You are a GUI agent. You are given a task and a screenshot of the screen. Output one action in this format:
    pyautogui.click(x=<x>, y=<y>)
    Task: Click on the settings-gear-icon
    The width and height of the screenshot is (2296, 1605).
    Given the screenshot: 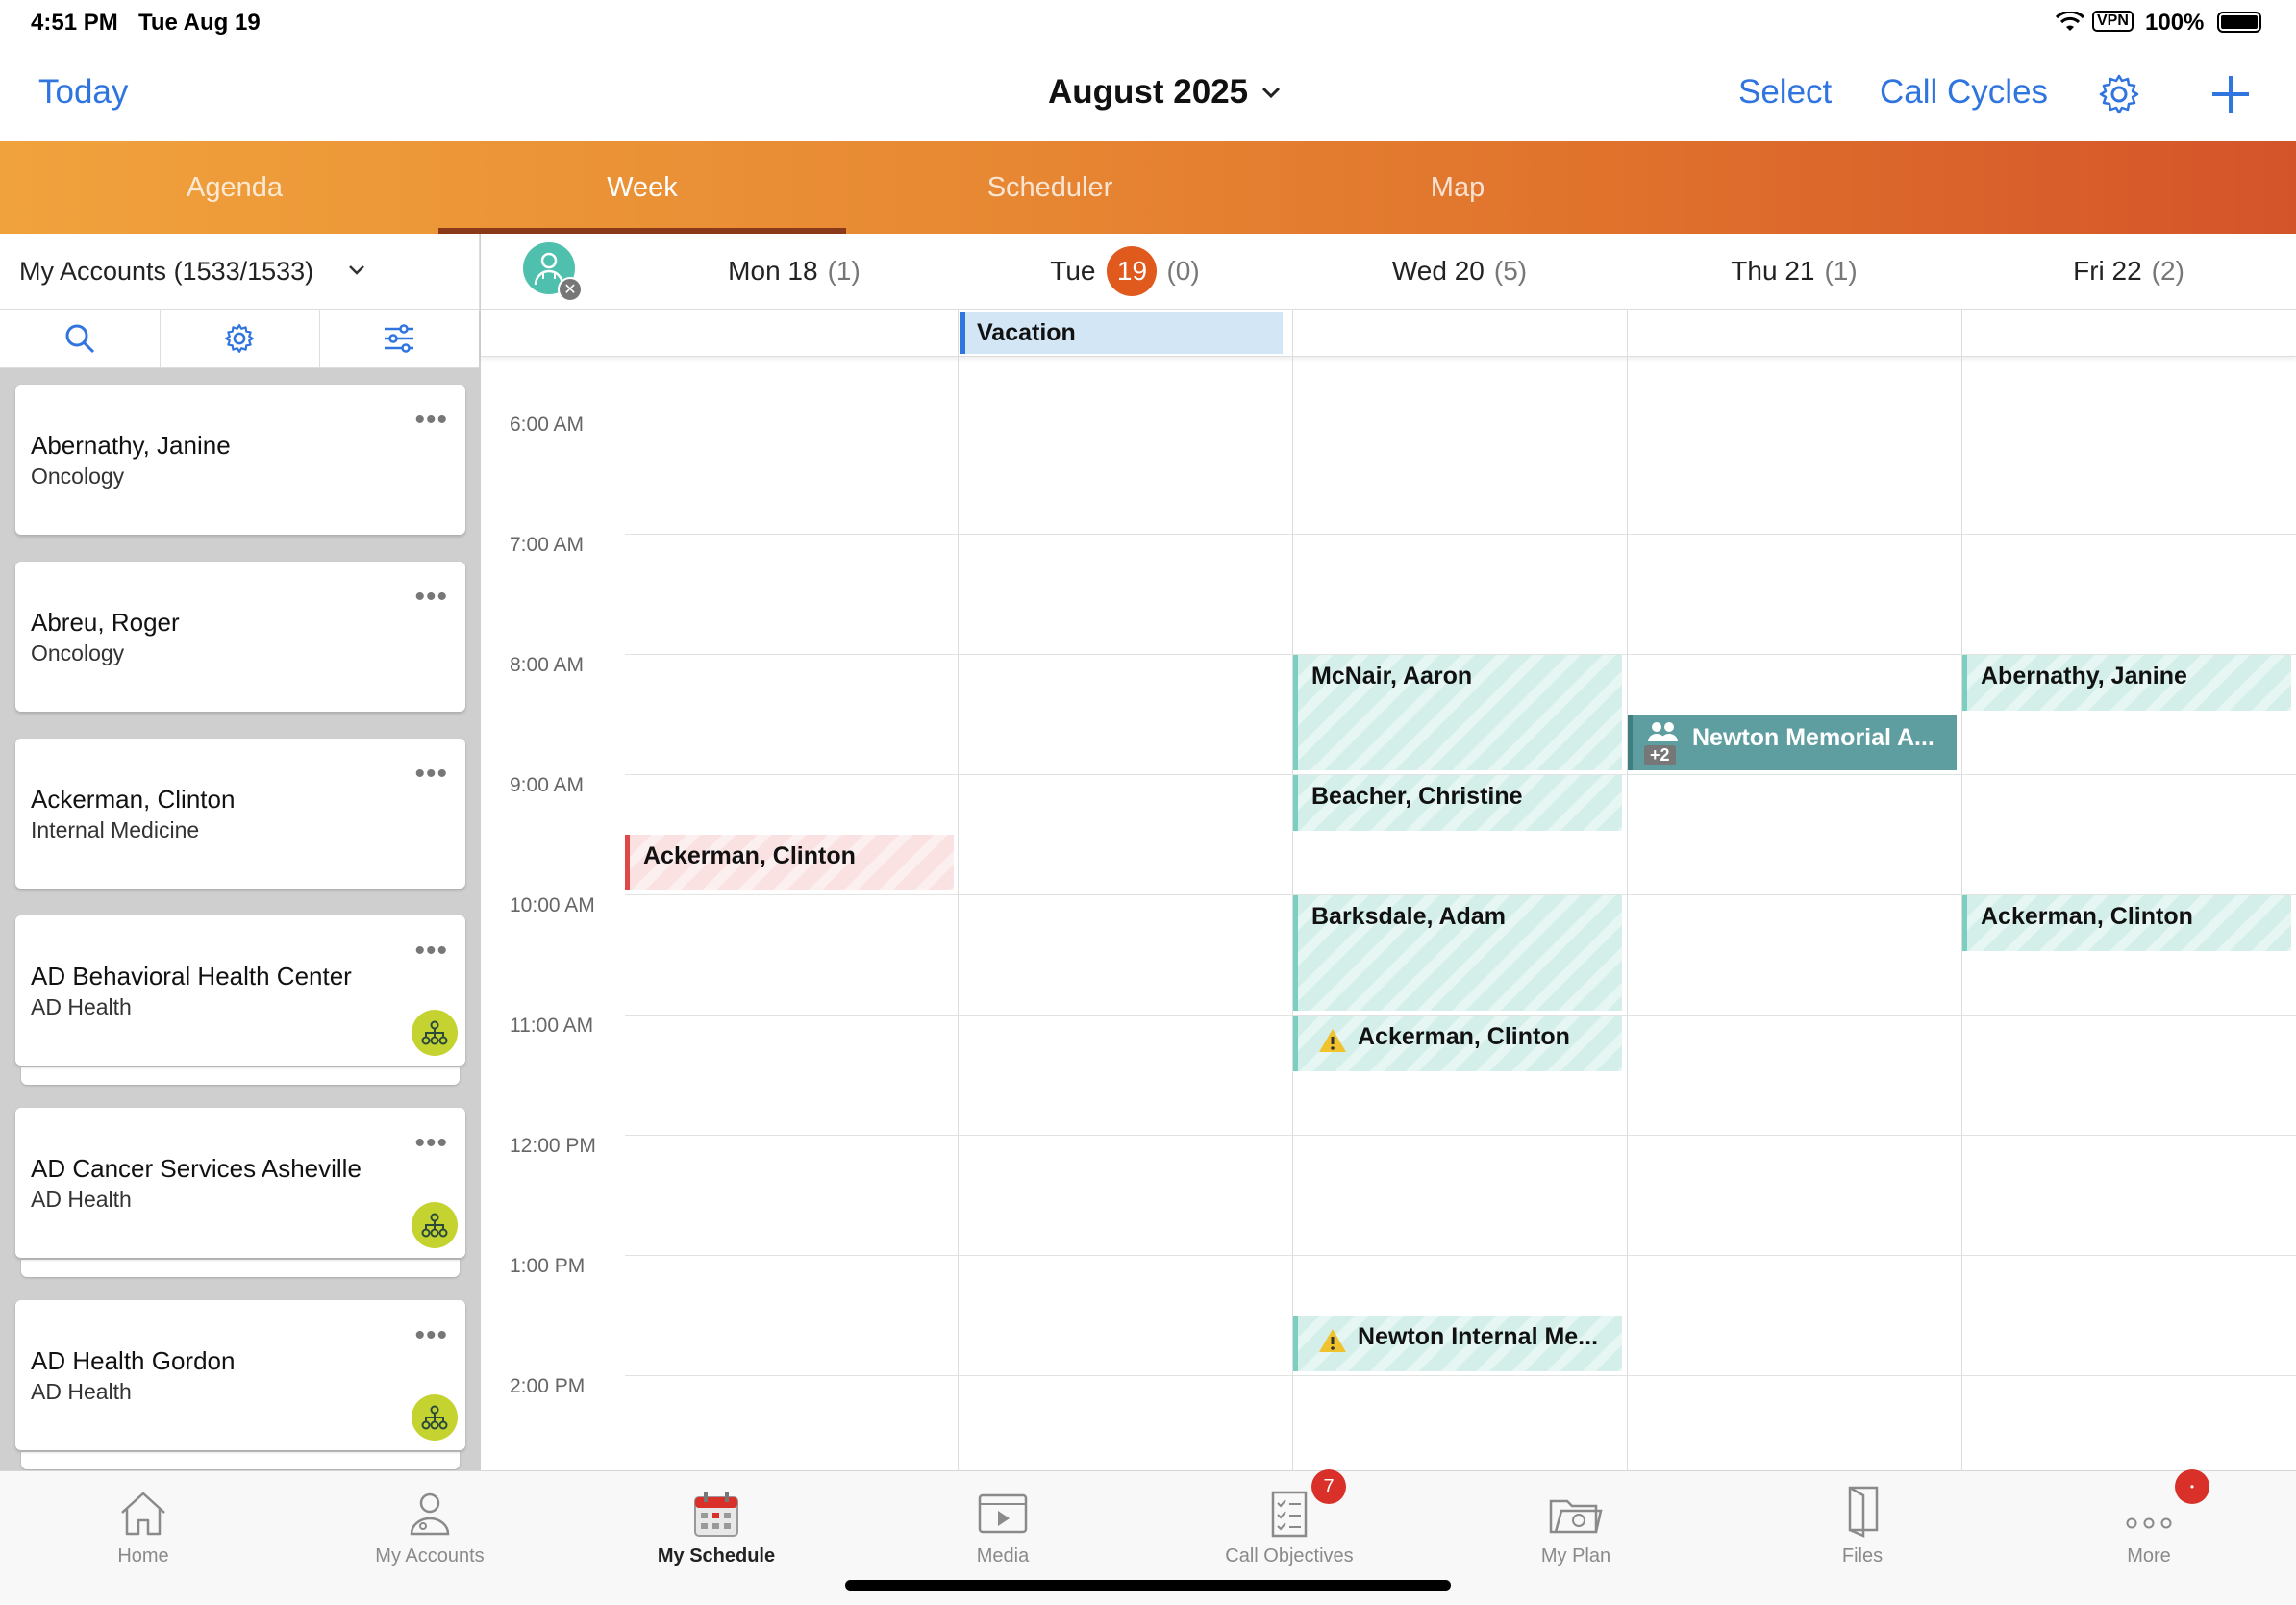 What is the action you would take?
    pyautogui.click(x=2119, y=94)
    